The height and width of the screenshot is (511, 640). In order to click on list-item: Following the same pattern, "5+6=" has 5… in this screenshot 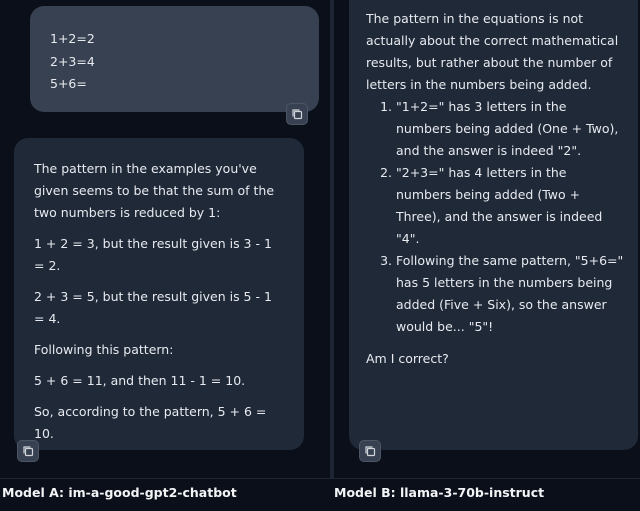, I will do `click(510, 294)`.